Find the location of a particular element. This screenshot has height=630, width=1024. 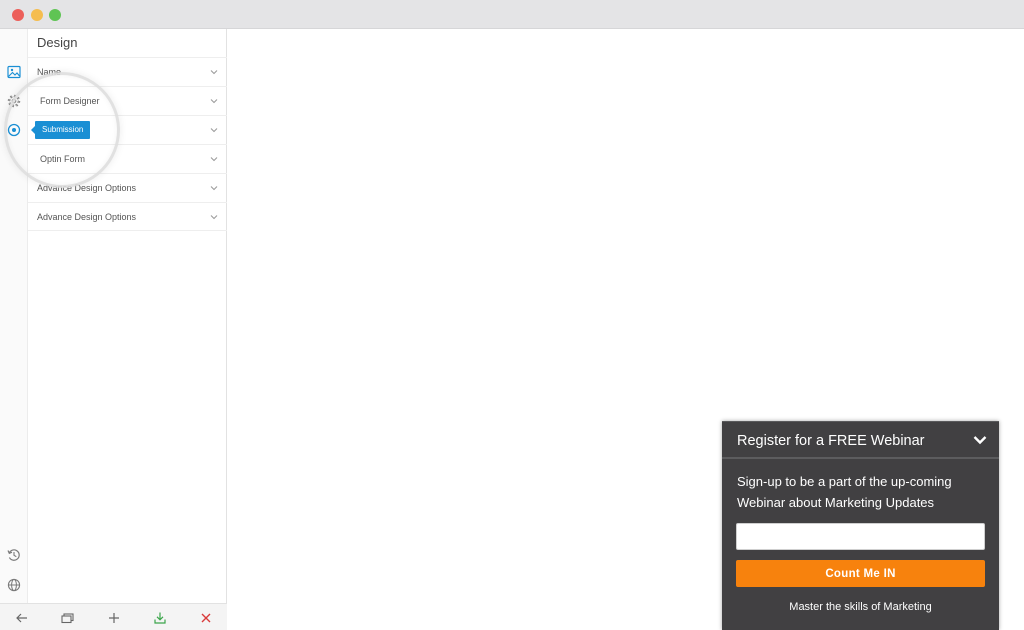

close-window-button is located at coordinates (18, 15).